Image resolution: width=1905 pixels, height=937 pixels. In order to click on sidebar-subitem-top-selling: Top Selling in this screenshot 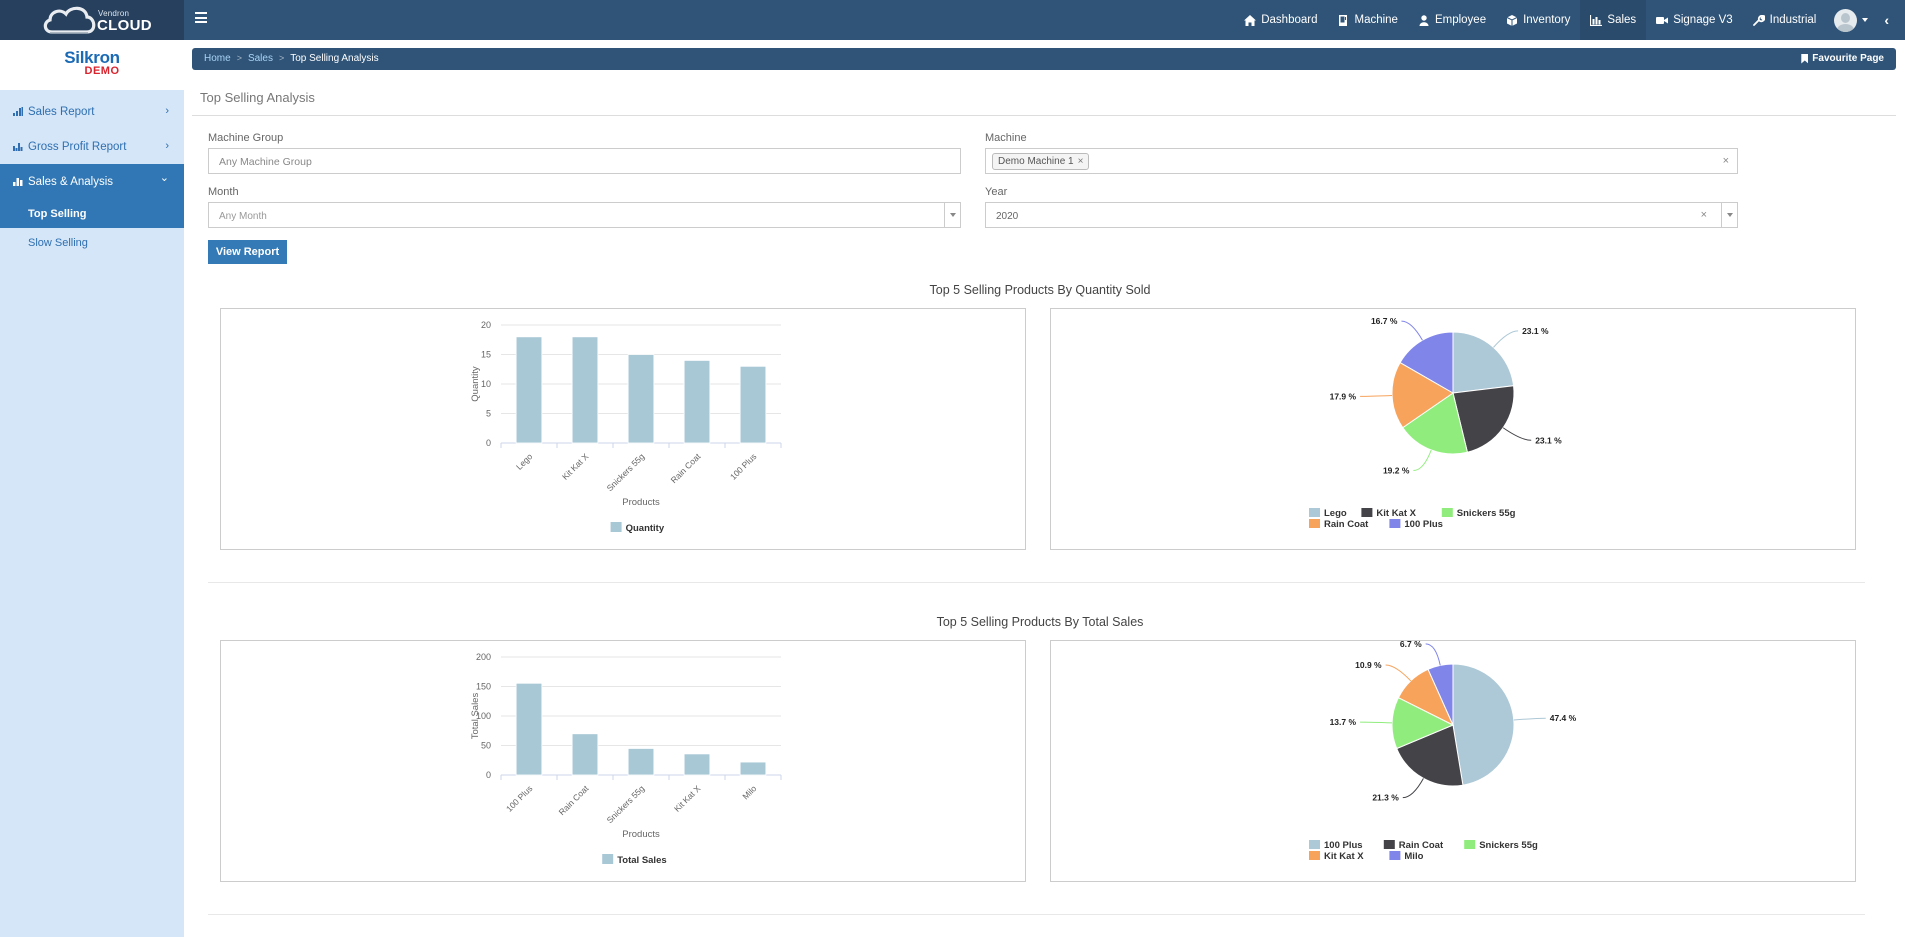, I will do `click(92, 213)`.